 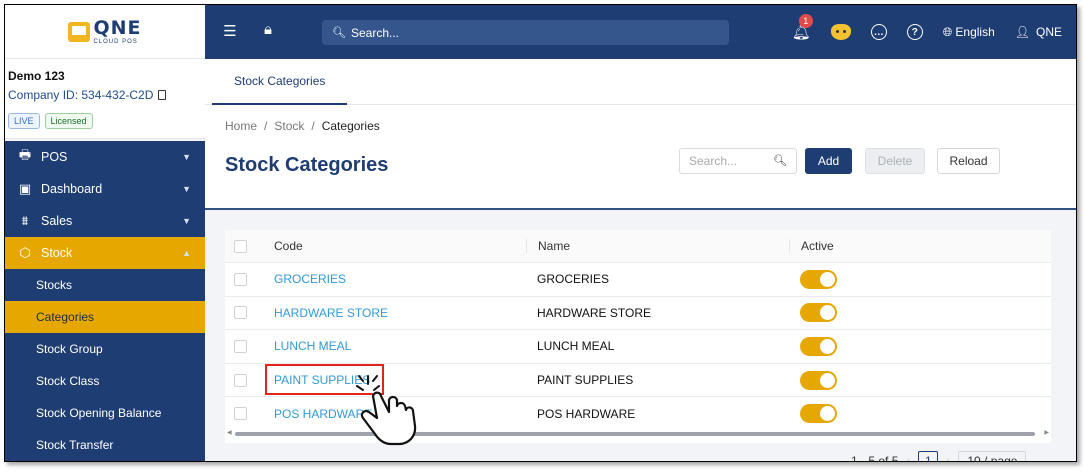 I want to click on page-size-select: 10 / page, so click(x=992, y=456).